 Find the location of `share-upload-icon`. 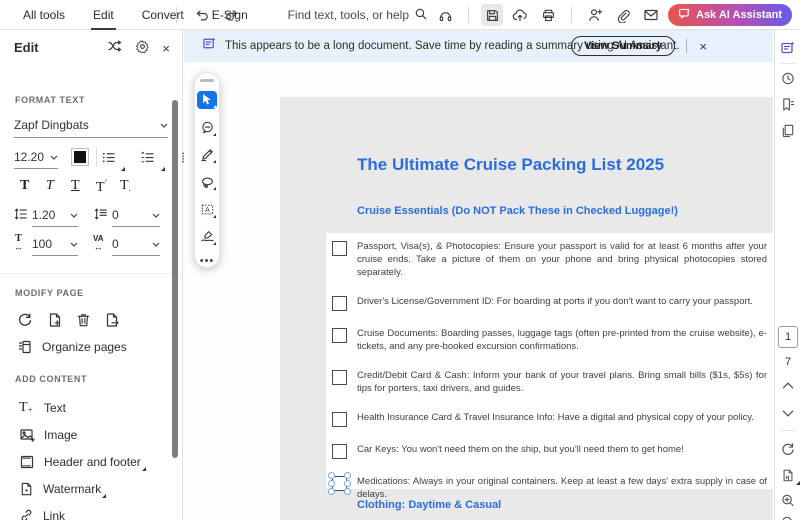

share-upload-icon is located at coordinates (520, 15).